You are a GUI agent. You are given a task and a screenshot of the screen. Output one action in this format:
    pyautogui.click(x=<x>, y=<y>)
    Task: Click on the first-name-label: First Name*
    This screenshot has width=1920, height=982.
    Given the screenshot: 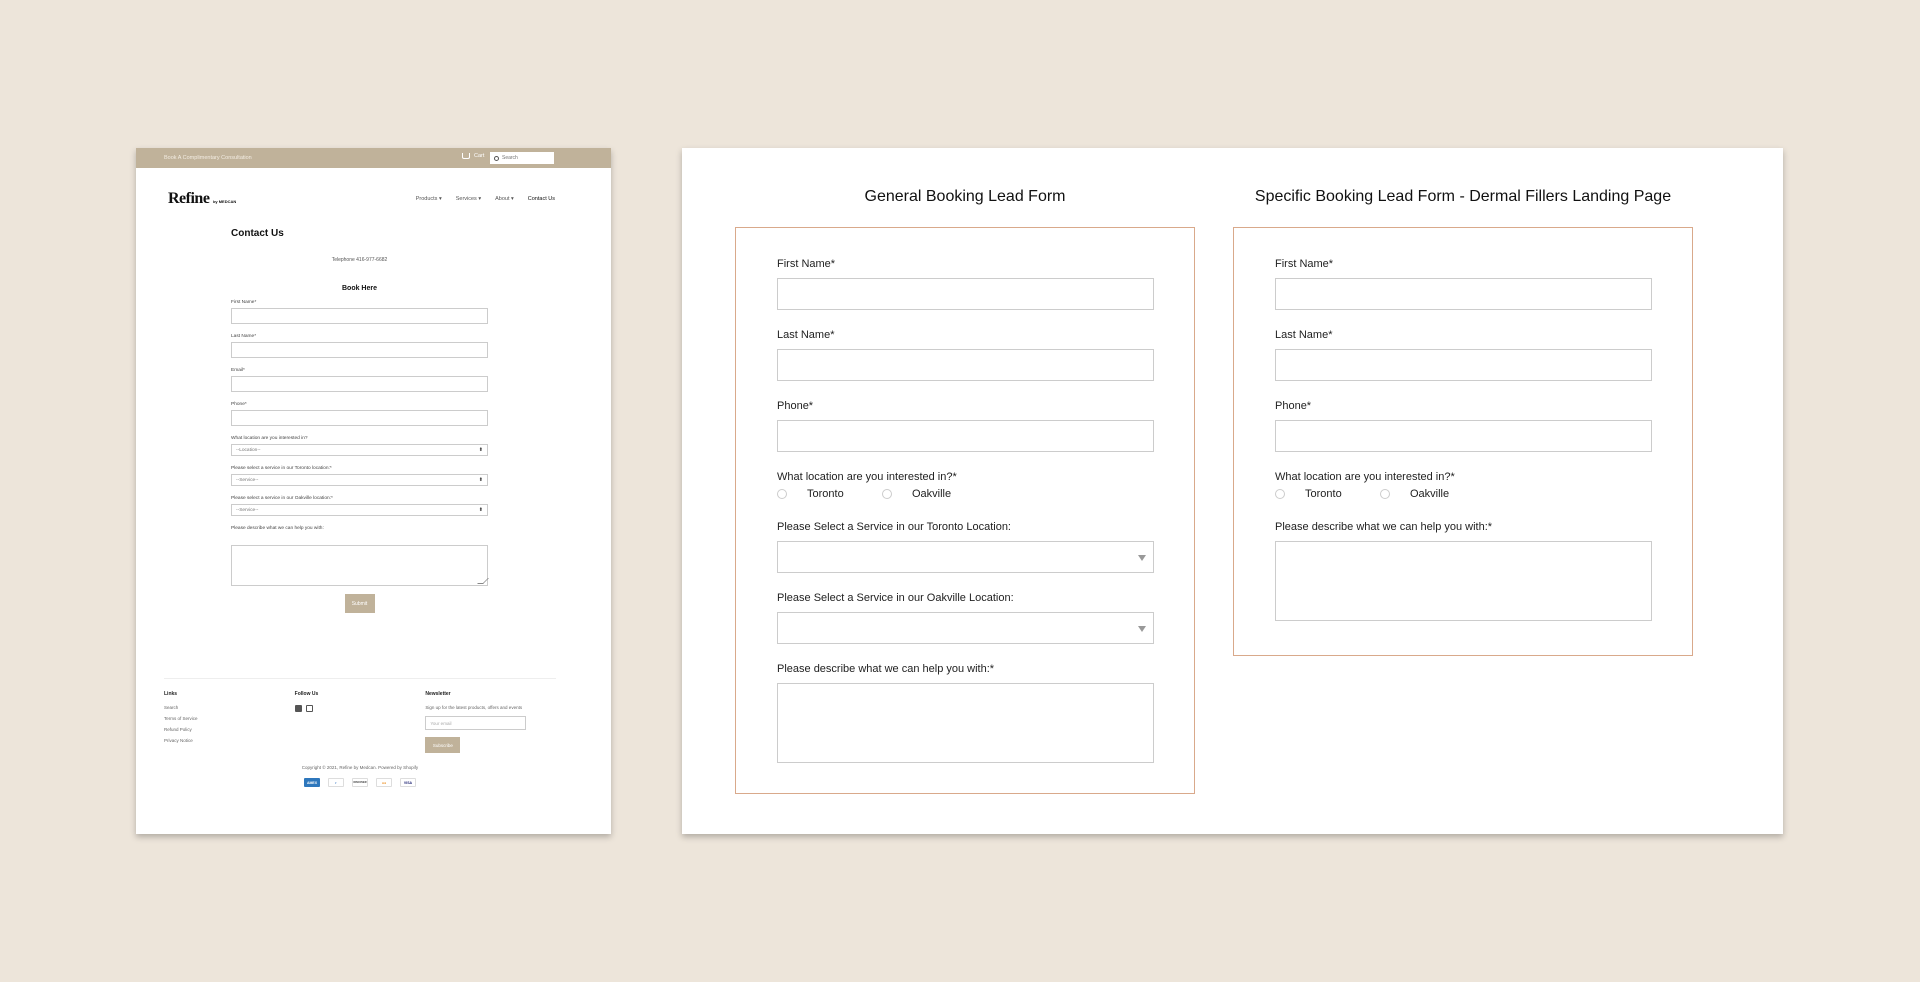 What is the action you would take?
    pyautogui.click(x=244, y=302)
    